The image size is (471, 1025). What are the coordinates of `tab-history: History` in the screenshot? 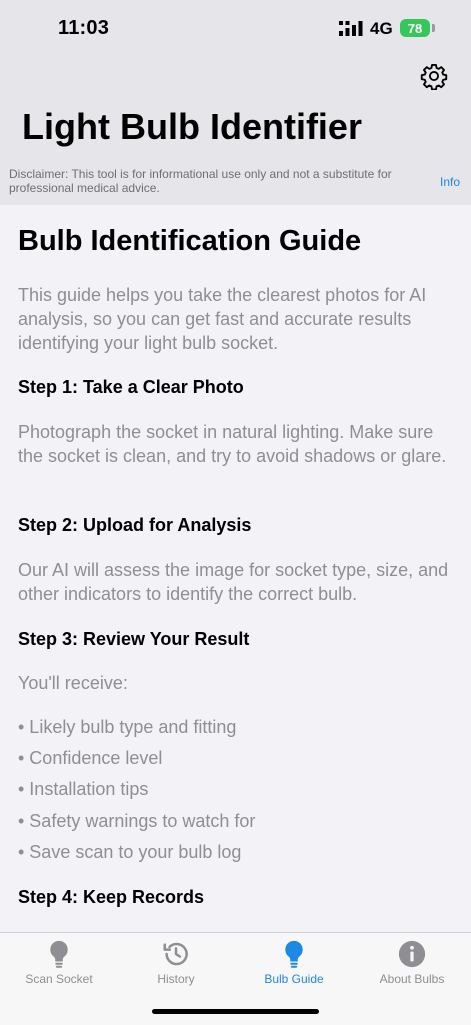 It's located at (176, 963).